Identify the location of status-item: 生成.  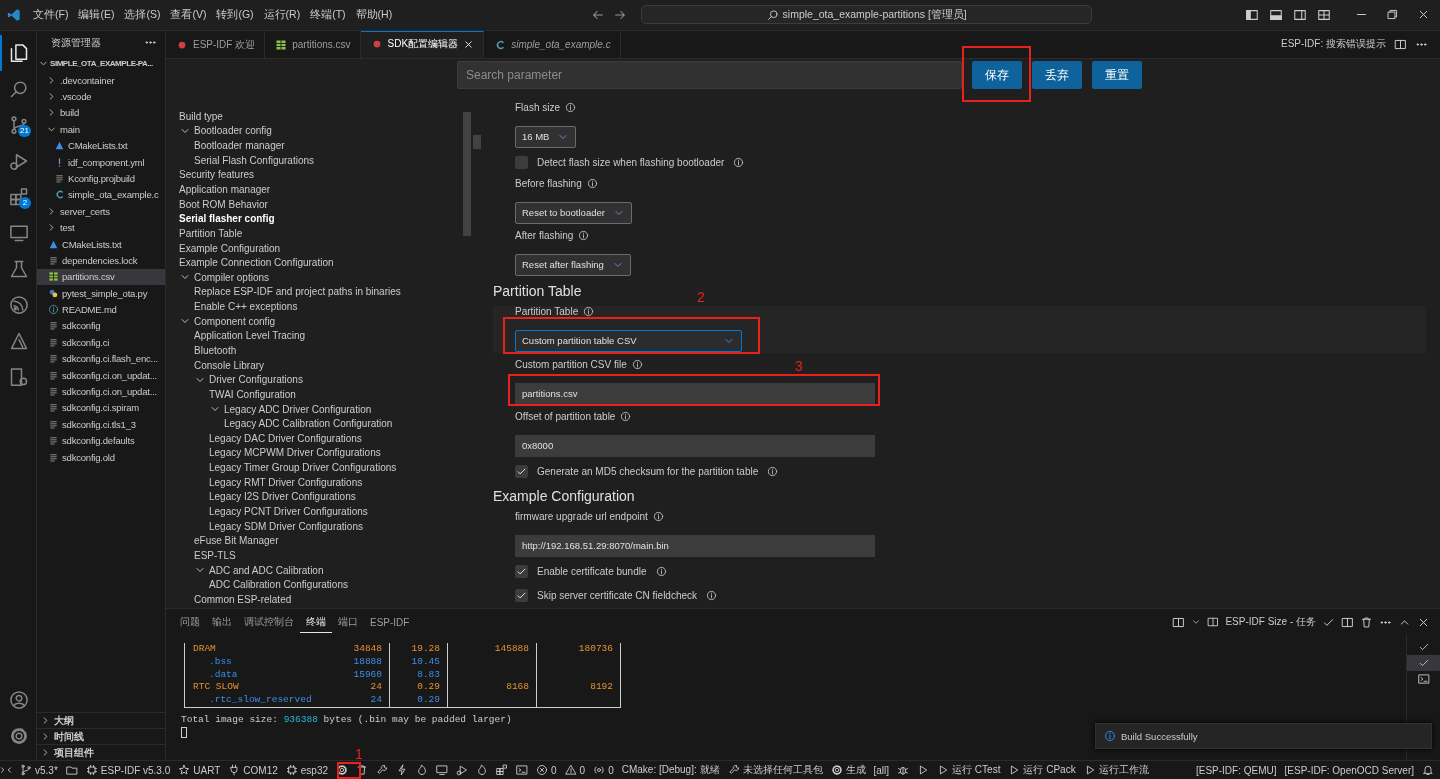
(848, 770).